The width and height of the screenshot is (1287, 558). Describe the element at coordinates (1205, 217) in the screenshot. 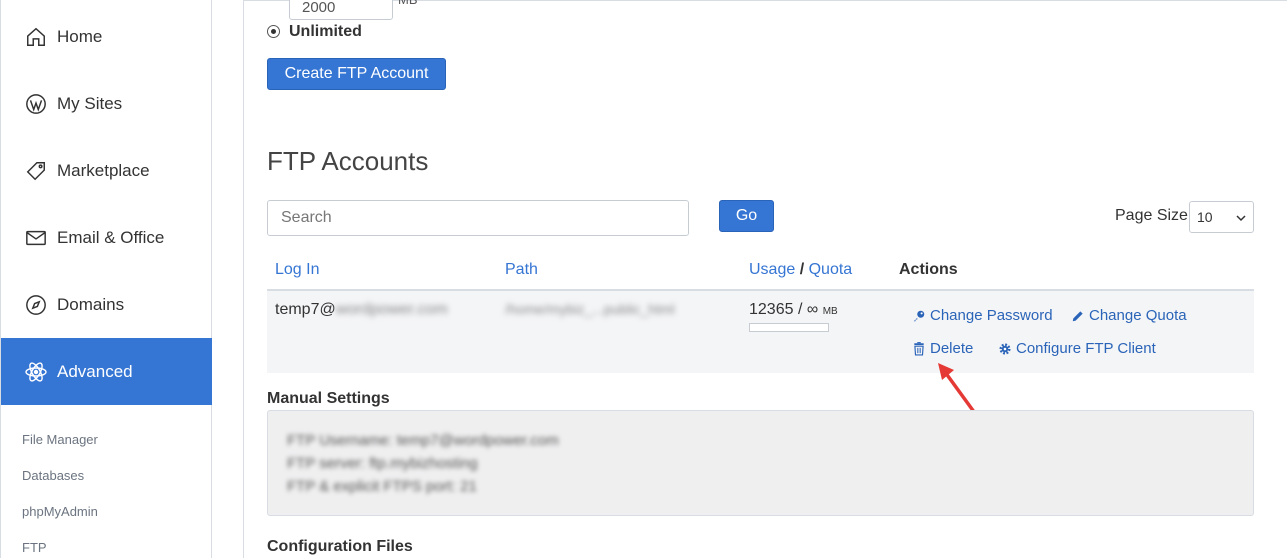

I see `page-size-value: 10` at that location.